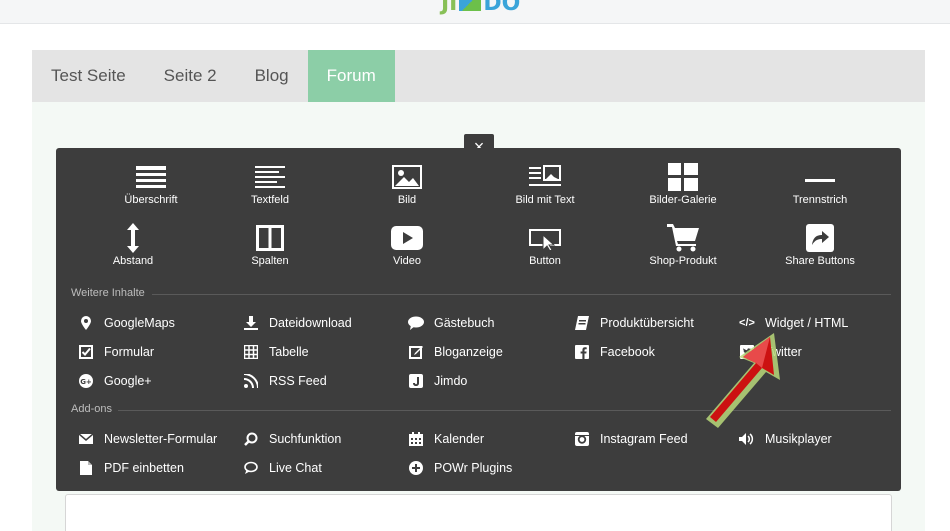  What do you see at coordinates (285, 381) in the screenshot?
I see `item-rss-feed: RSS Feed` at bounding box center [285, 381].